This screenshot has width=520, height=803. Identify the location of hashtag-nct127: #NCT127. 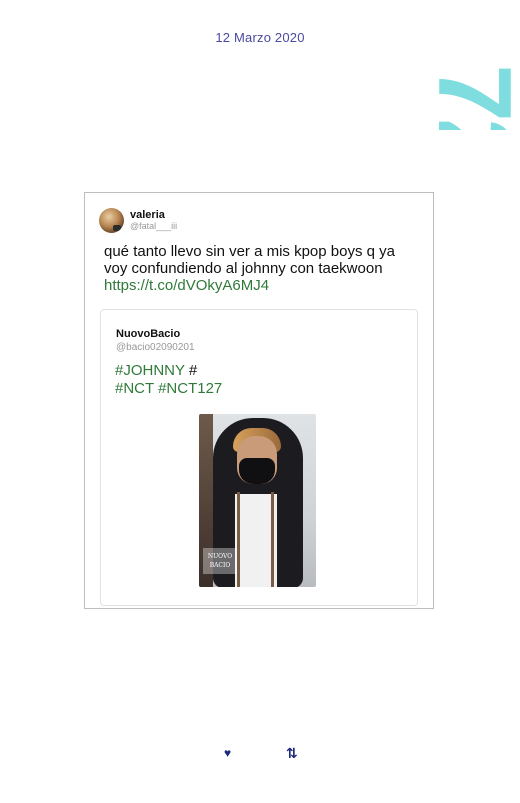
(190, 388).